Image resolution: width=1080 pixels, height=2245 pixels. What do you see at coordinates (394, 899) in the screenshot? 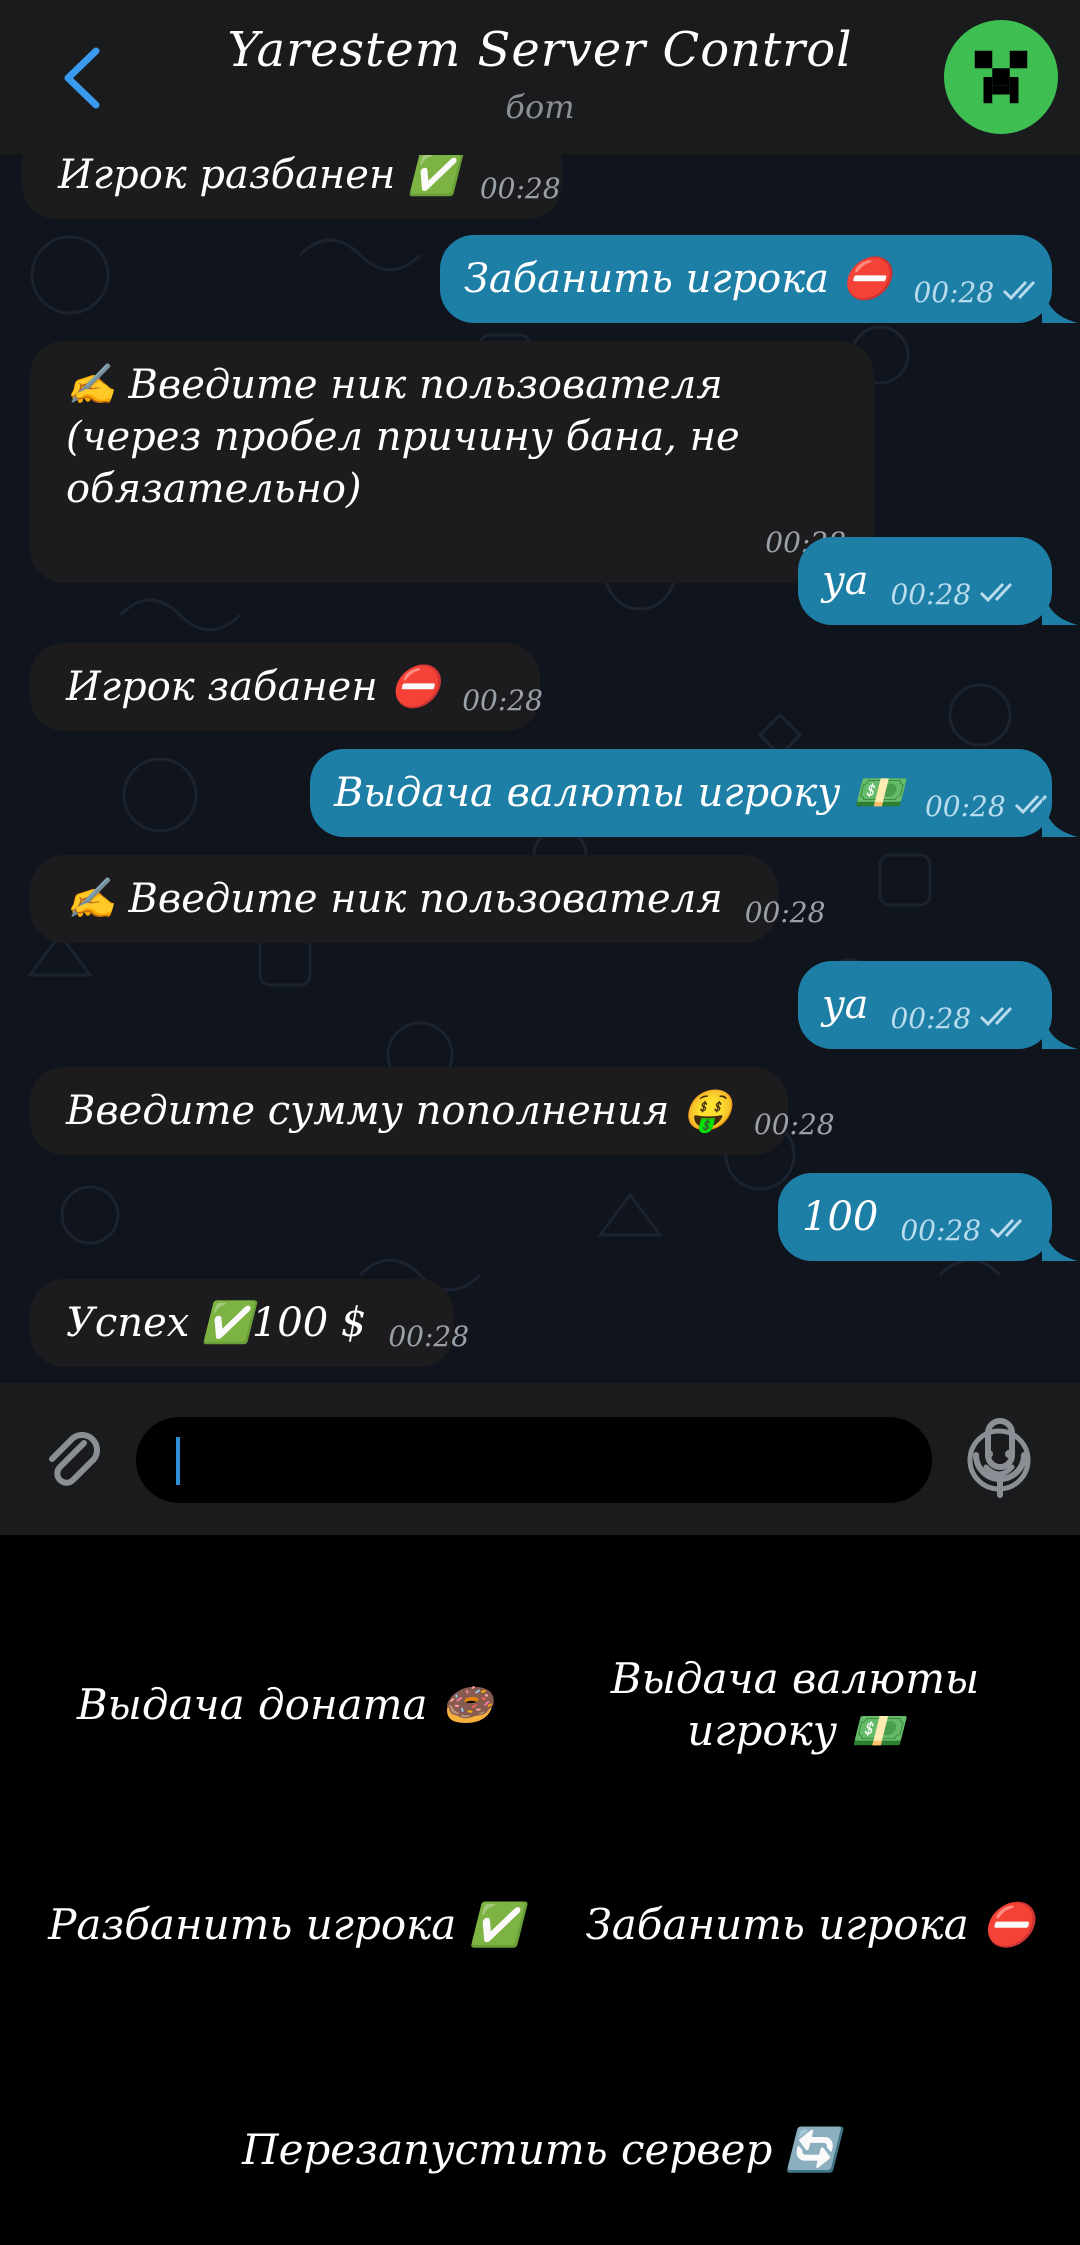
I see `message-text: ✍️ Введите ник пользователя` at bounding box center [394, 899].